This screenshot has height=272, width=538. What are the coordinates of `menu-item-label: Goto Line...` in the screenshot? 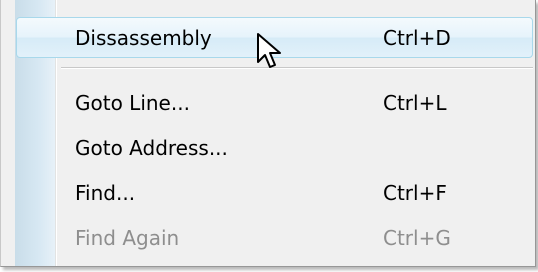 It's located at (132, 102).